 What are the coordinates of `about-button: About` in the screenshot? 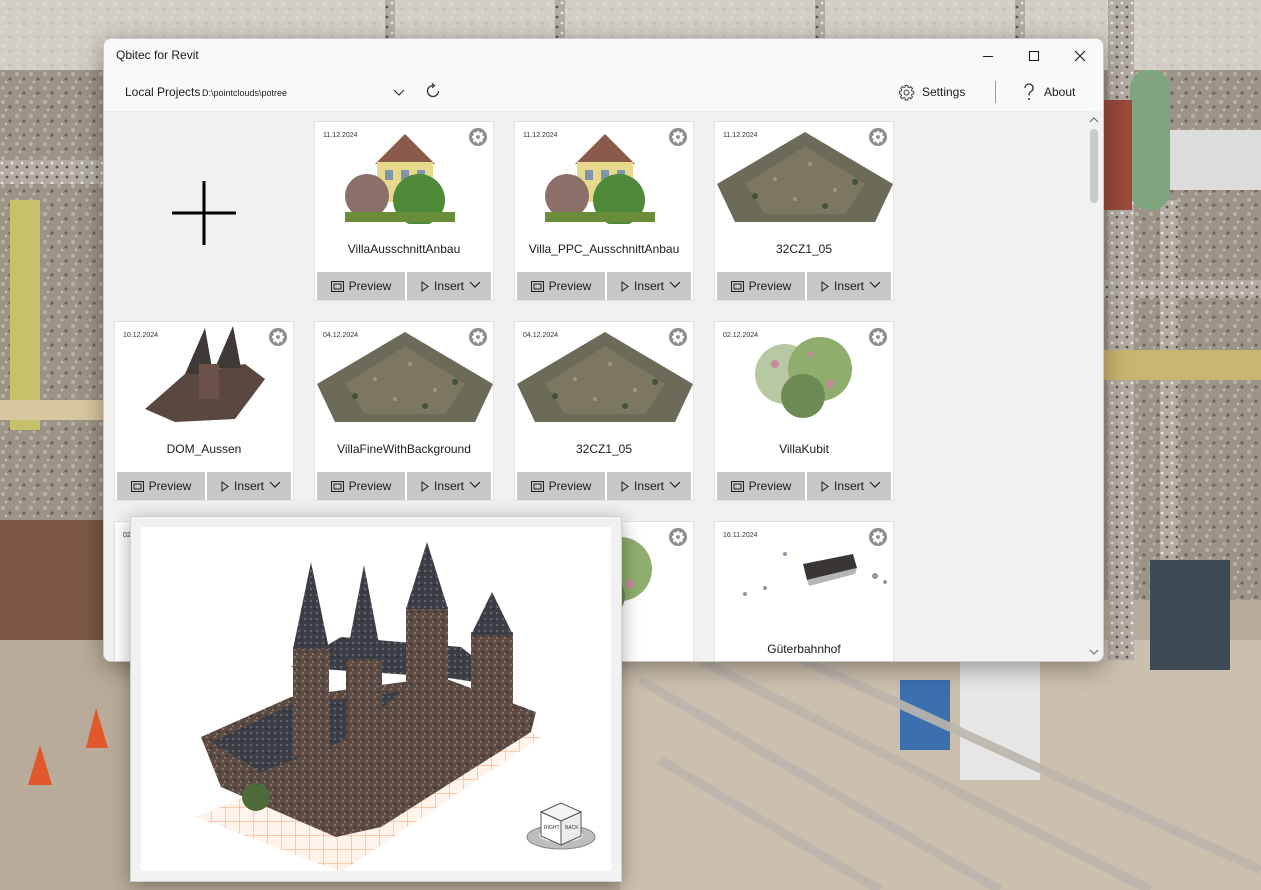 It's located at (1049, 92).